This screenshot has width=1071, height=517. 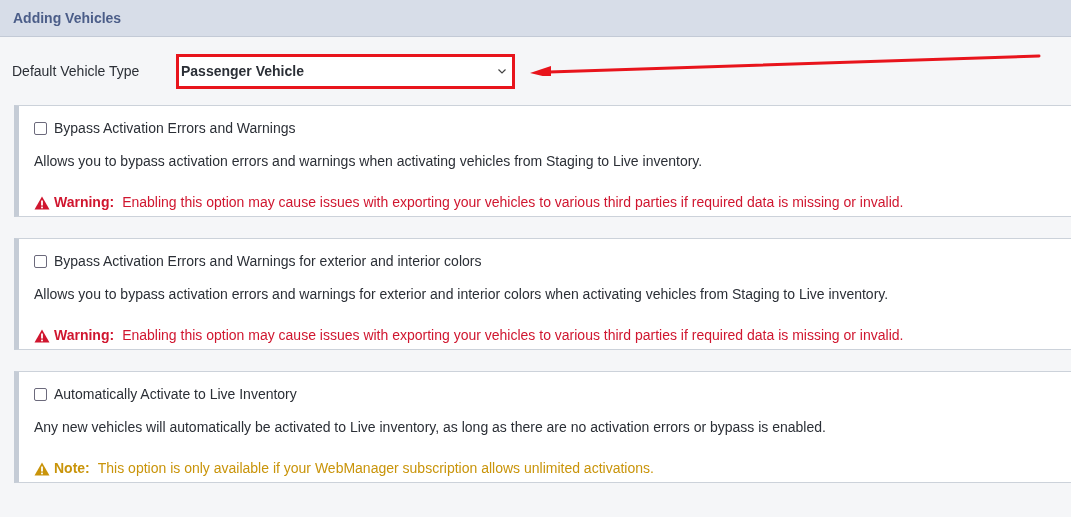 What do you see at coordinates (345, 71) in the screenshot?
I see `vehicle-type-select: Passenger Vehicle` at bounding box center [345, 71].